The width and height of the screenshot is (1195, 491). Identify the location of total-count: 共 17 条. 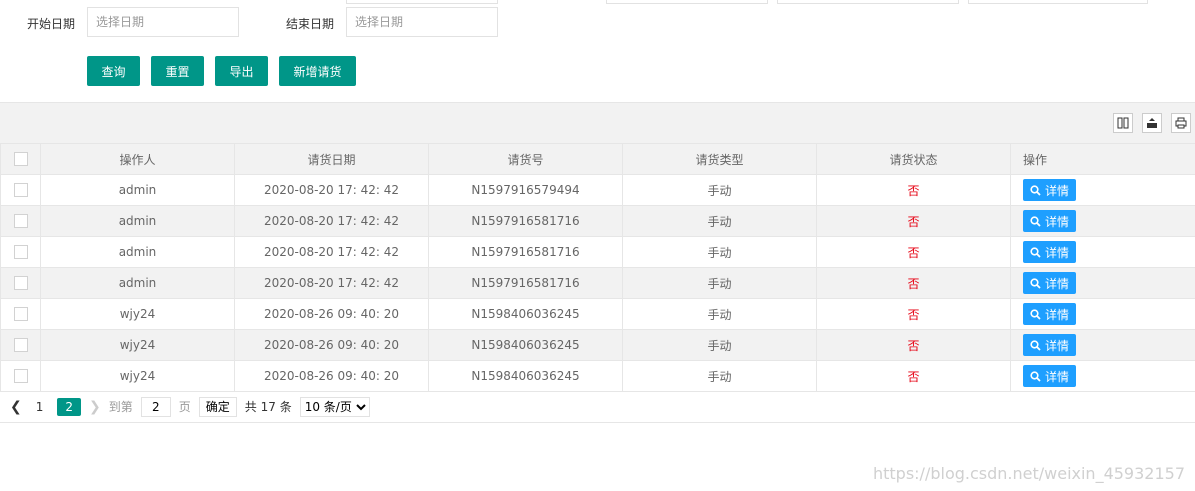
(268, 407).